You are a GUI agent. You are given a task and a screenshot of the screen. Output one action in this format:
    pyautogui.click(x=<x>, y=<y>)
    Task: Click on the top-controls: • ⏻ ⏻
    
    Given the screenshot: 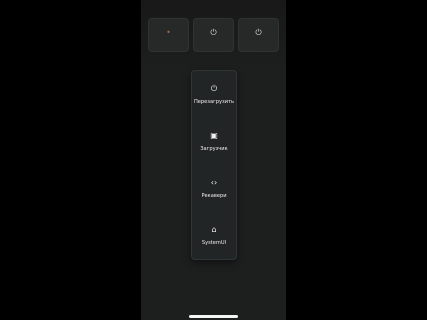 What is the action you would take?
    pyautogui.click(x=213, y=35)
    